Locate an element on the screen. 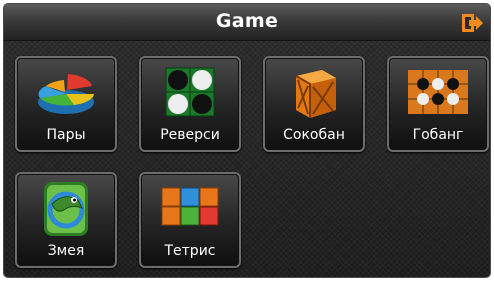  game-label: Гобанг is located at coordinates (438, 135).